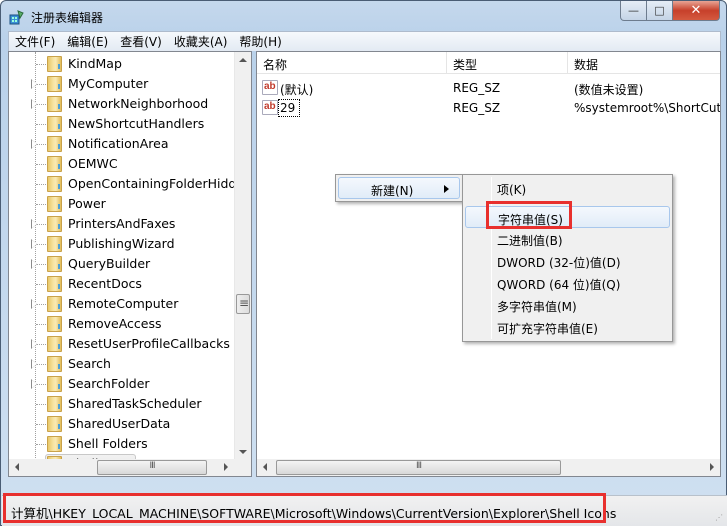 The height and width of the screenshot is (526, 727). I want to click on tree-item: Shell Folders, so click(121, 444).